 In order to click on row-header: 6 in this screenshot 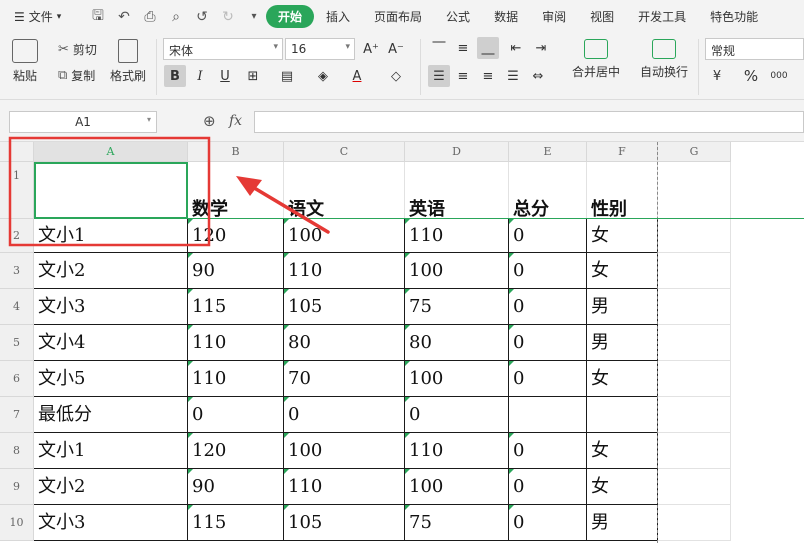, I will do `click(17, 379)`.